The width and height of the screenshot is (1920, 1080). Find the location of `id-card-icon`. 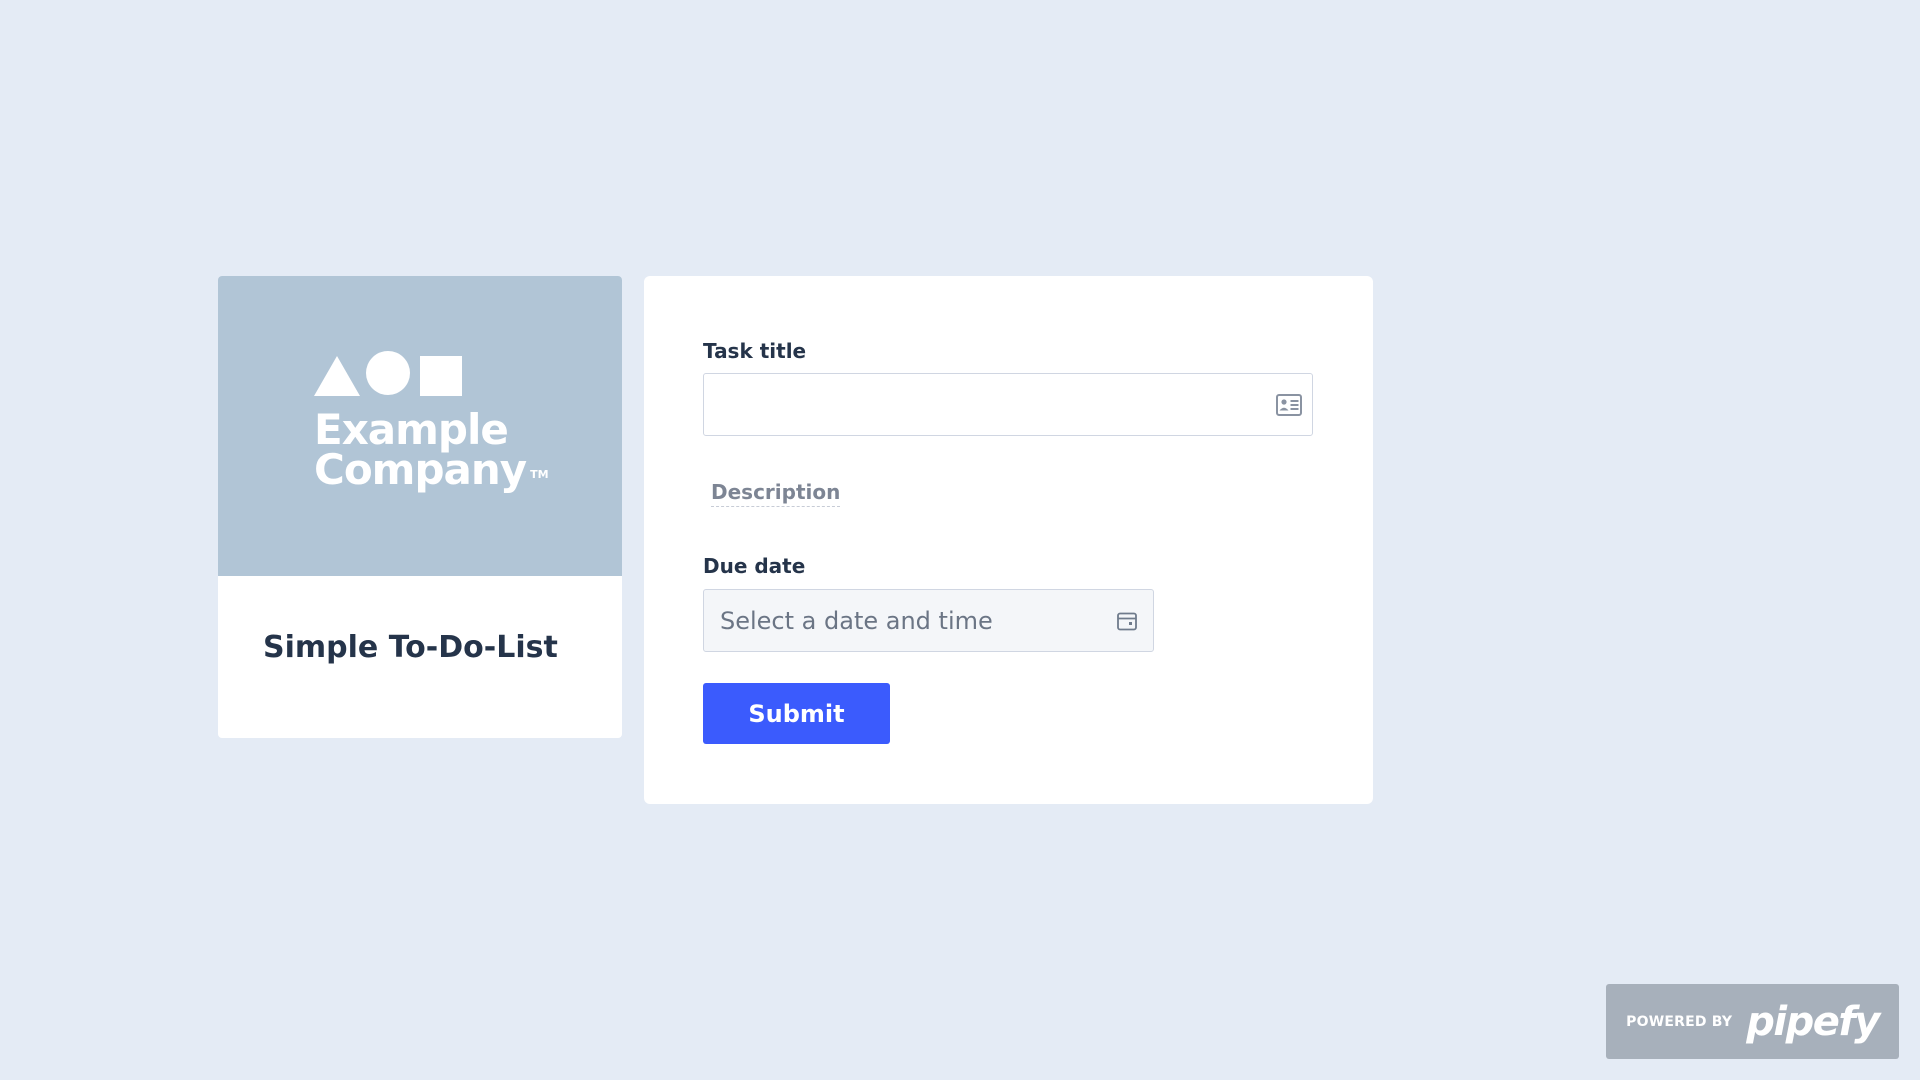

id-card-icon is located at coordinates (1289, 404).